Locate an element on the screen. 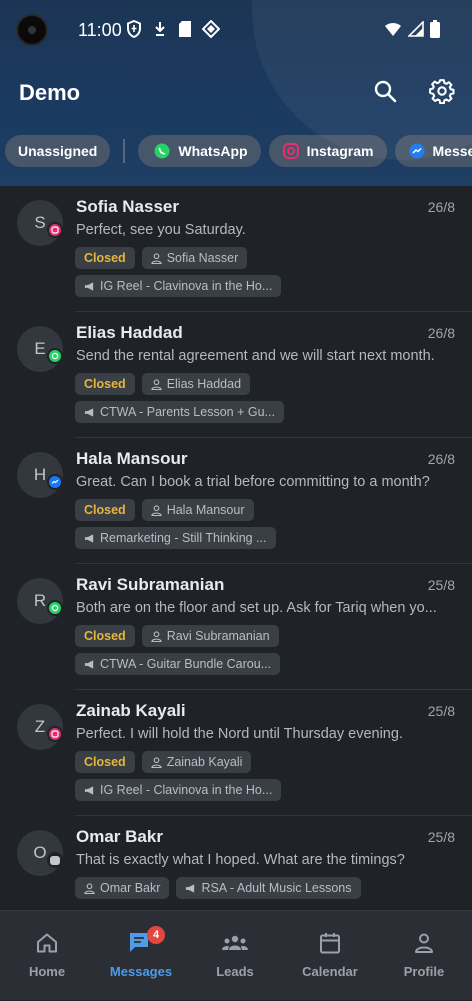  bottom-navigation: Home 4 Messages Leads Calendar Profile is located at coordinates (236, 955).